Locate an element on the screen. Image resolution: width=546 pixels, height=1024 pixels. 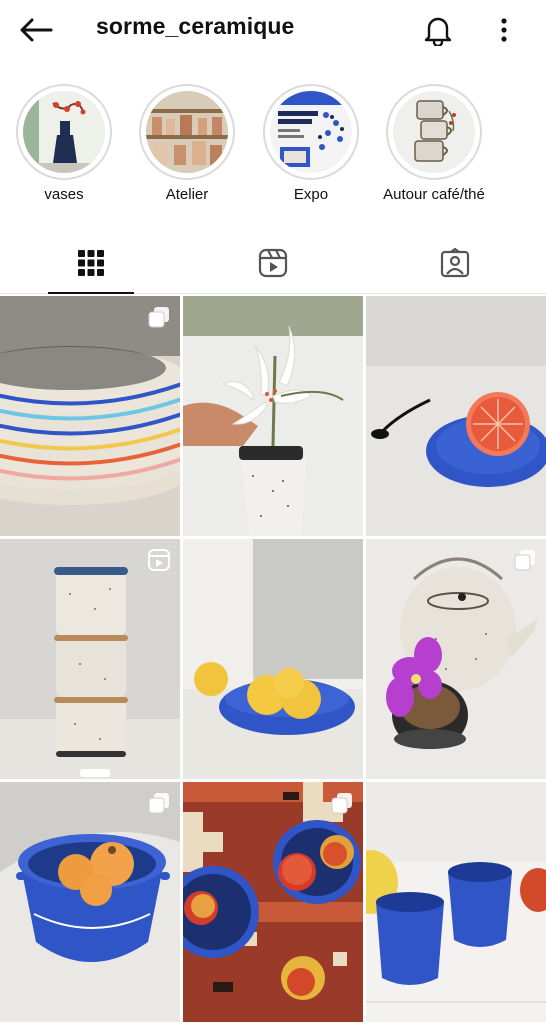
tab-grid is located at coordinates (91, 263).